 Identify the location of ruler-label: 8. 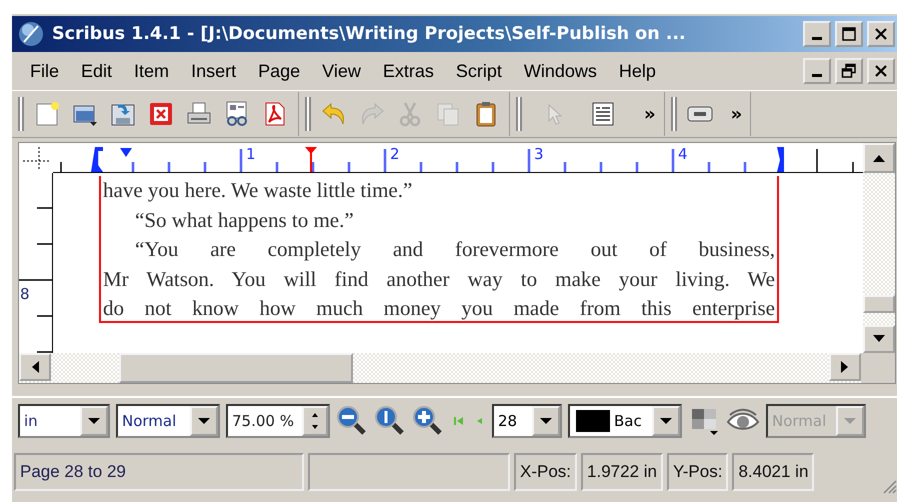
(25, 294).